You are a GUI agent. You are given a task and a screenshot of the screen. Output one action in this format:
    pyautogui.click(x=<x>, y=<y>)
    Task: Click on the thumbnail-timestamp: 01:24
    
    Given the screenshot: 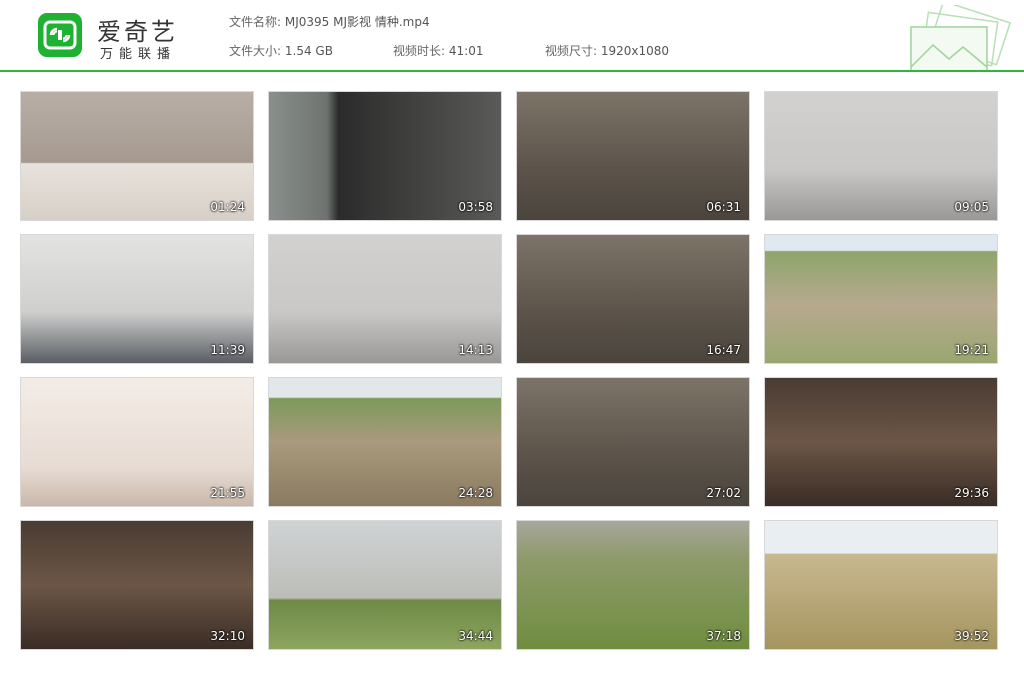 What is the action you would take?
    pyautogui.click(x=227, y=207)
    